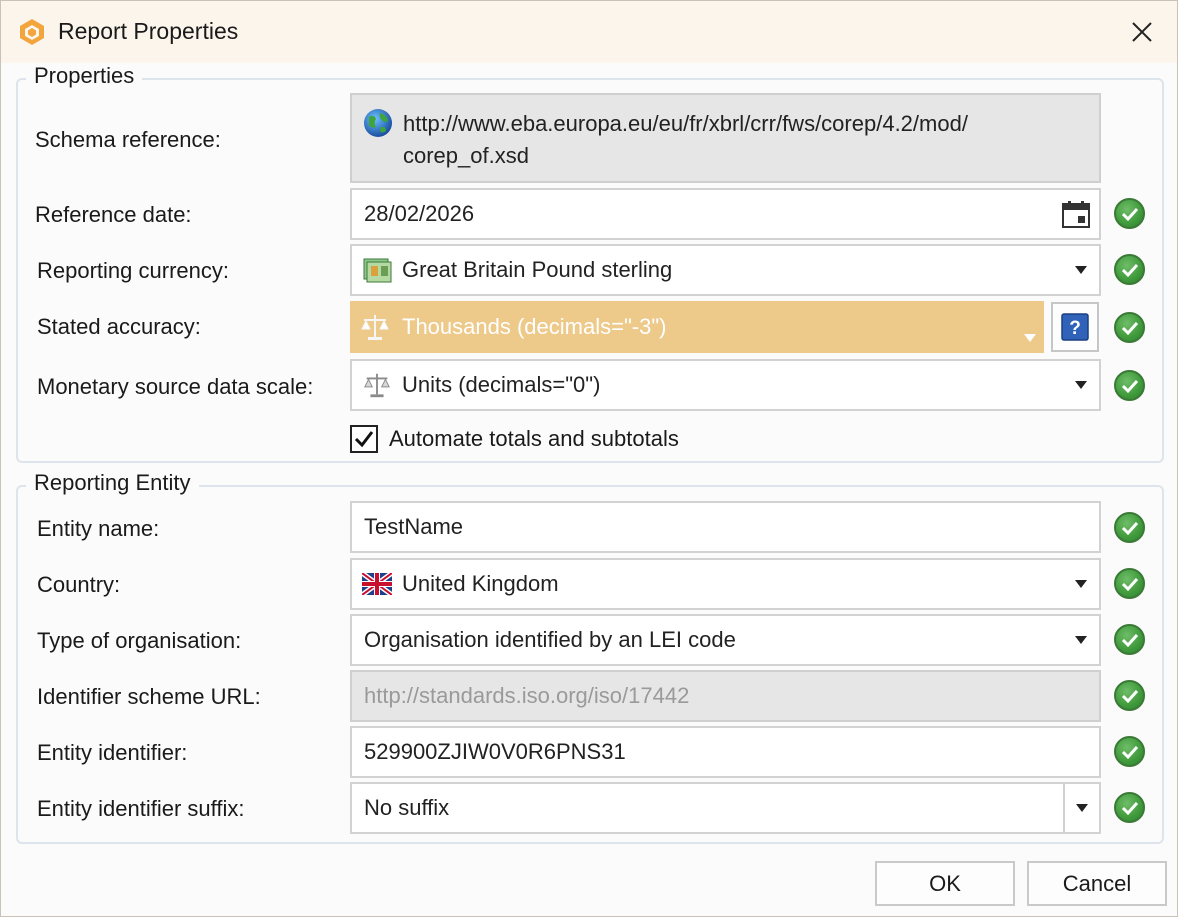 This screenshot has height=917, width=1178. What do you see at coordinates (725, 696) in the screenshot?
I see `identifier-scheme-field: http://standards.iso.org/iso/17442` at bounding box center [725, 696].